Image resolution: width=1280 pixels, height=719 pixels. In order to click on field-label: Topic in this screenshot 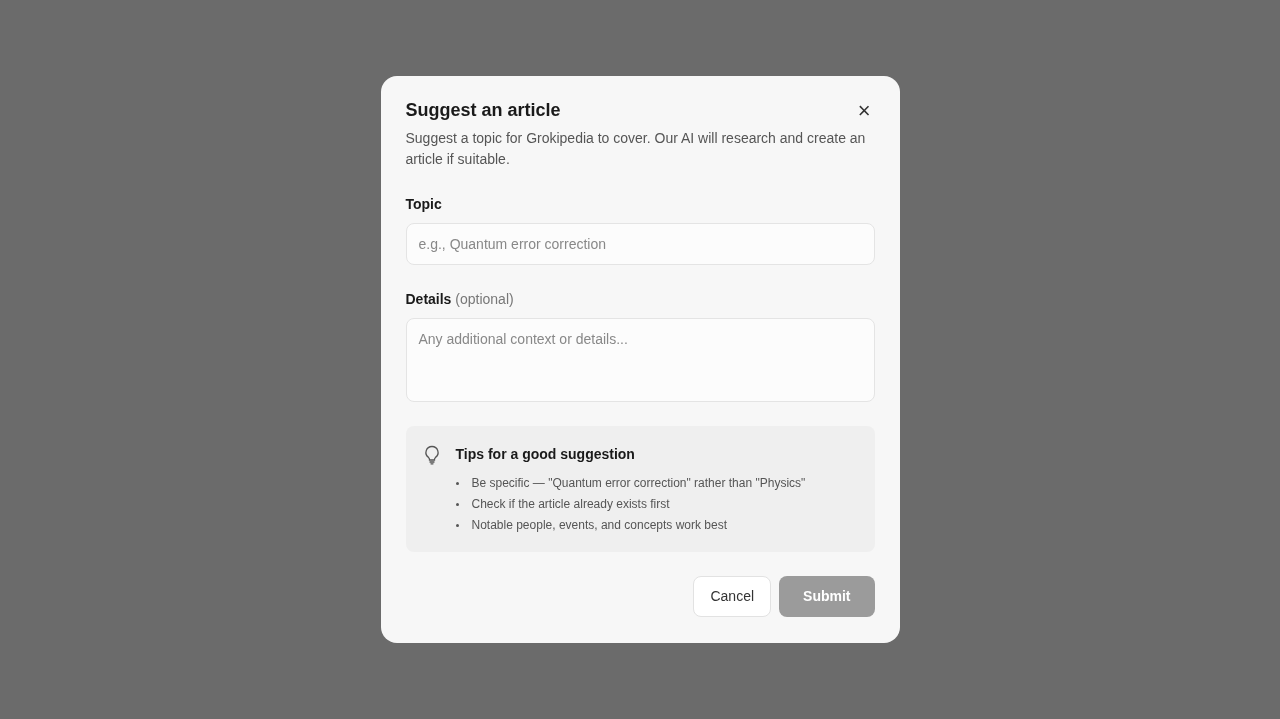, I will do `click(424, 204)`.